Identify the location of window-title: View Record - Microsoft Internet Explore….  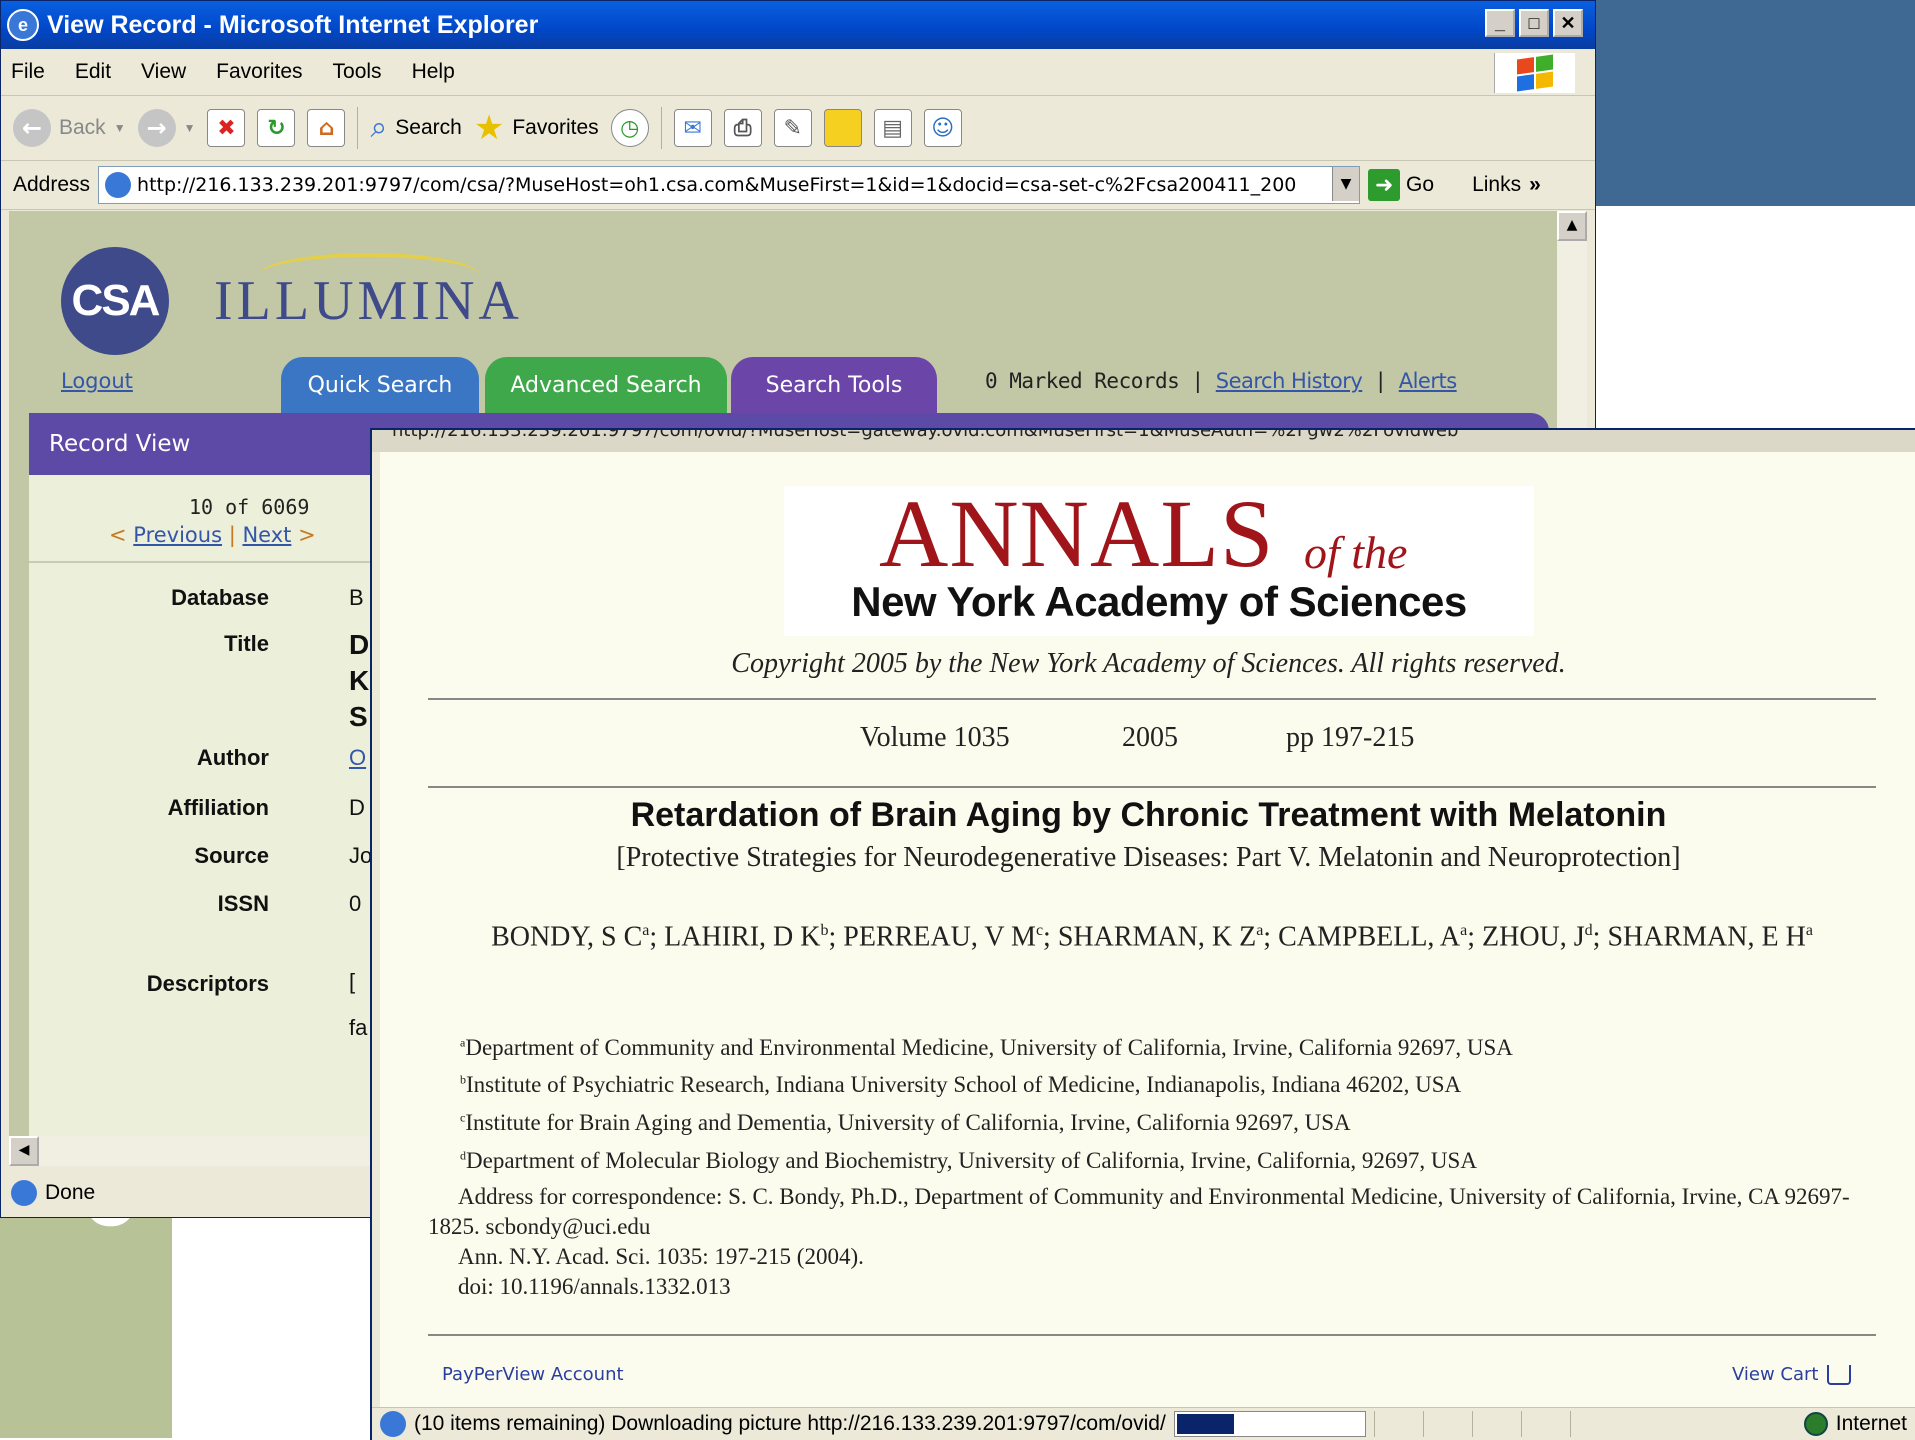
(293, 24).